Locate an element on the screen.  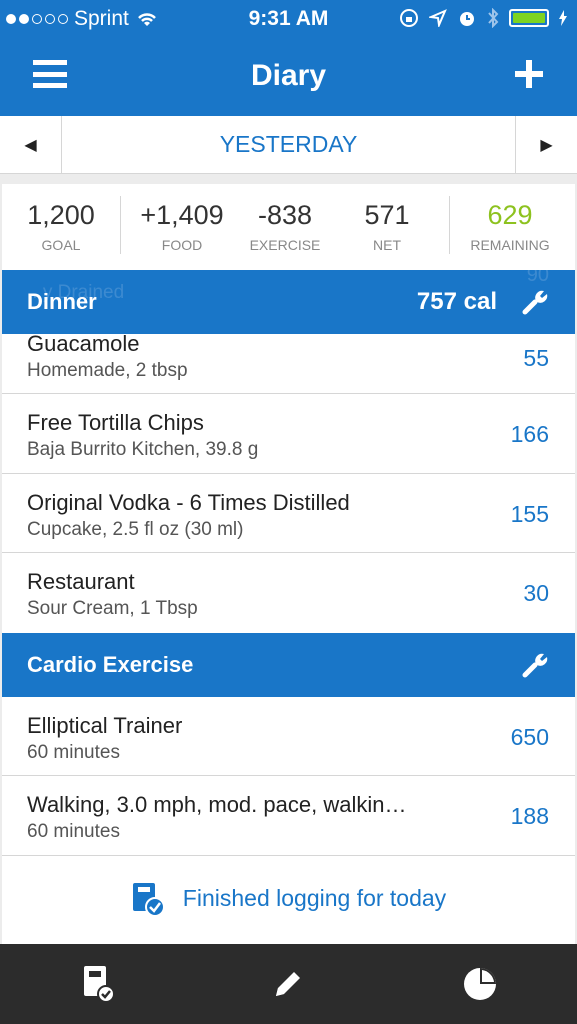
tab-diary is located at coordinates (98, 984).